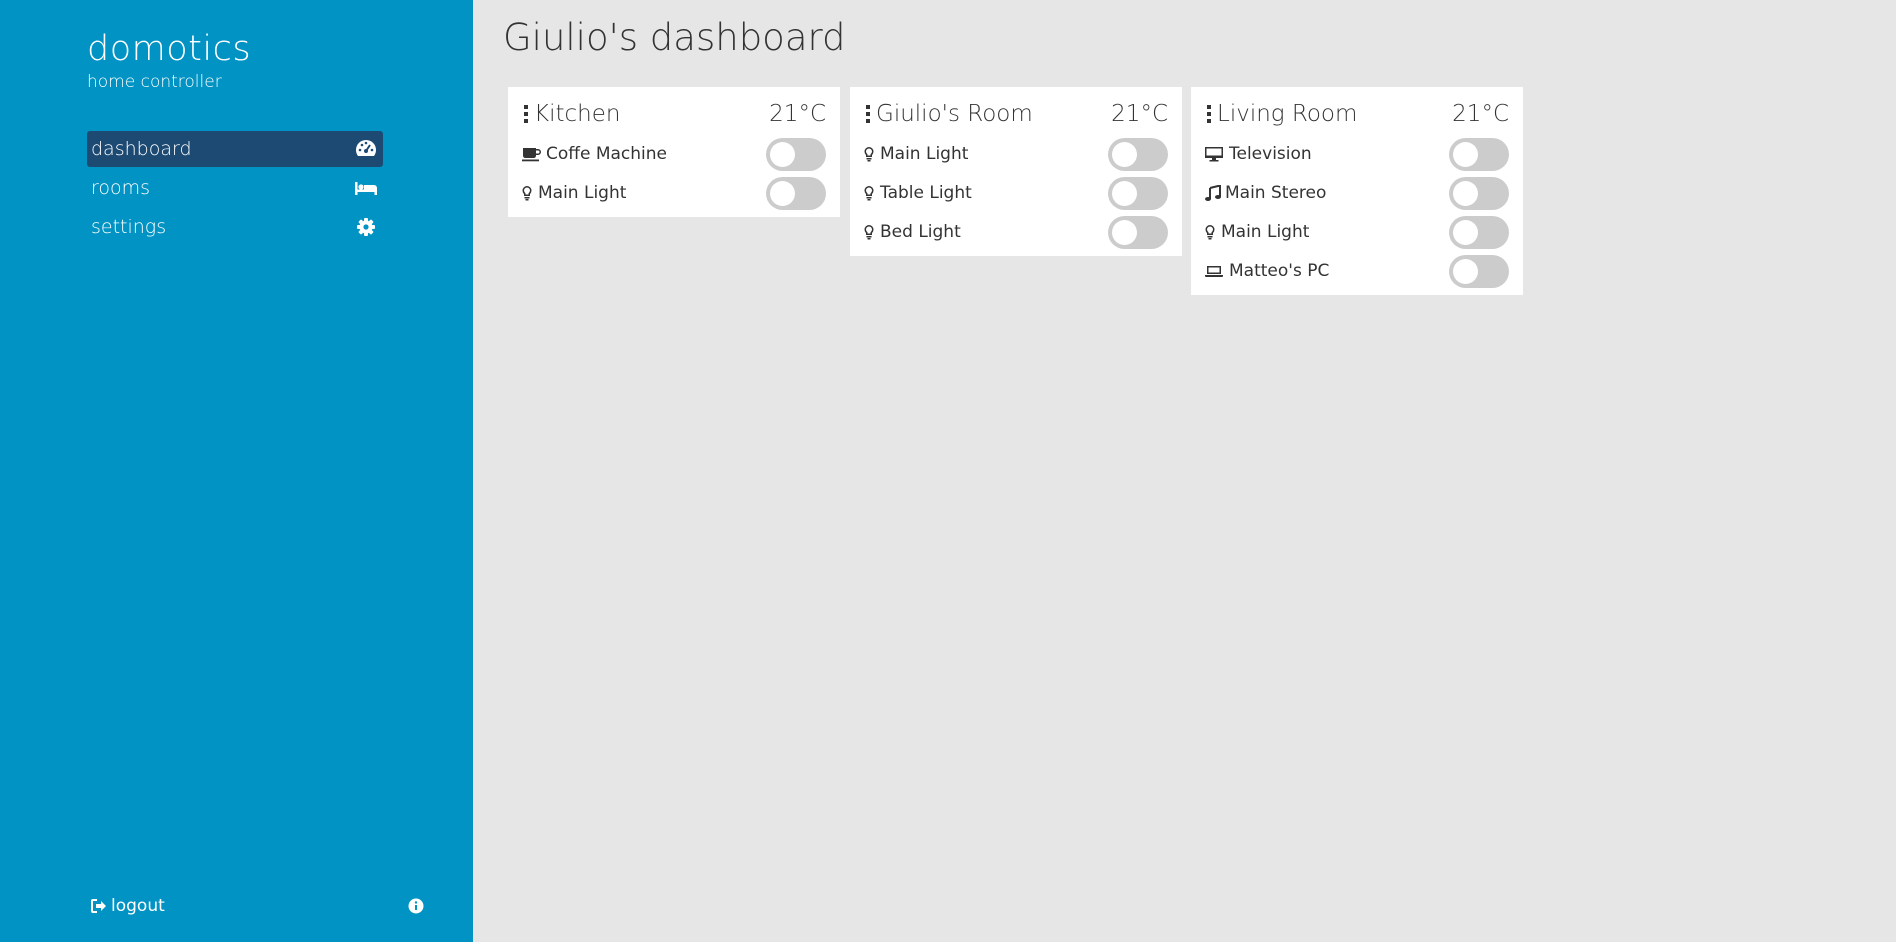  What do you see at coordinates (1215, 154) in the screenshot?
I see `monitor-icon` at bounding box center [1215, 154].